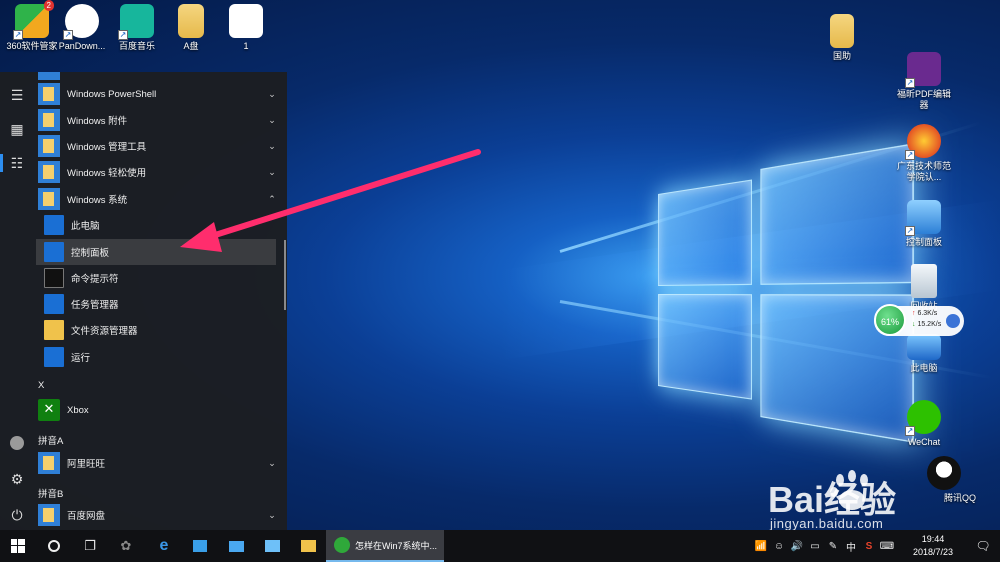 This screenshot has width=1000, height=562. I want to click on file-explorer-taskbar-button, so click(308, 546).